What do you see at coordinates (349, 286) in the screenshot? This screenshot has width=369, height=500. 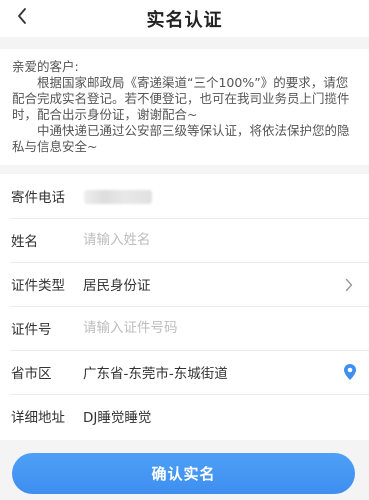 I see `chevron-right-icon` at bounding box center [349, 286].